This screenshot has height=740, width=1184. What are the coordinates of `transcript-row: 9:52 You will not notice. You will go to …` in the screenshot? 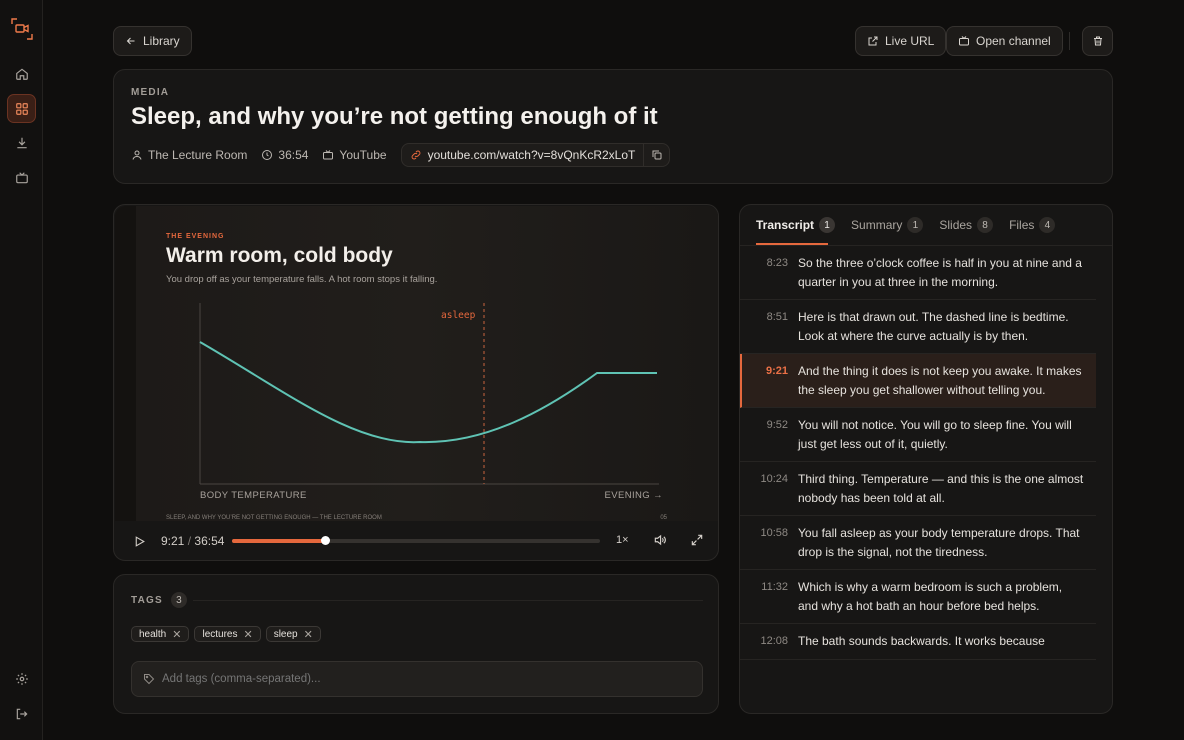 It's located at (918, 435).